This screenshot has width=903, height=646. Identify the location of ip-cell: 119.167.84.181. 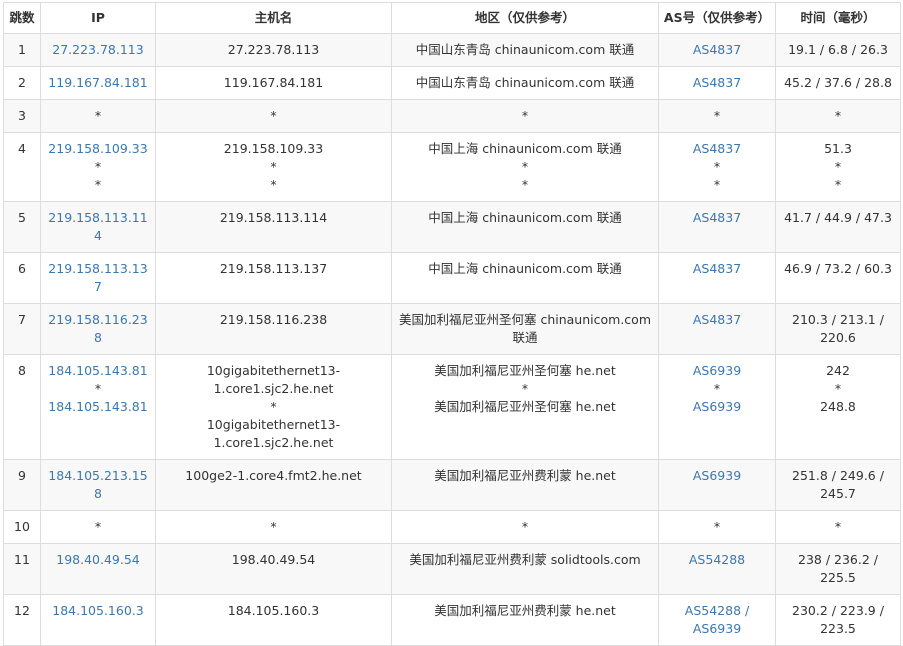
(98, 83).